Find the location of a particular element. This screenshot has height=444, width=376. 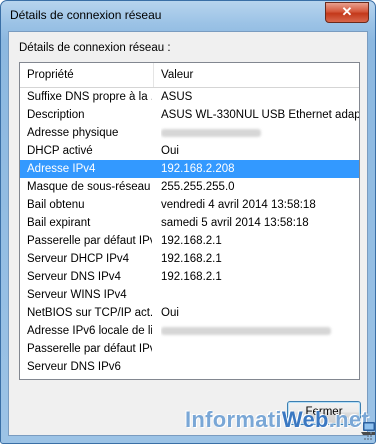

value-cell: ASUS is located at coordinates (177, 97).